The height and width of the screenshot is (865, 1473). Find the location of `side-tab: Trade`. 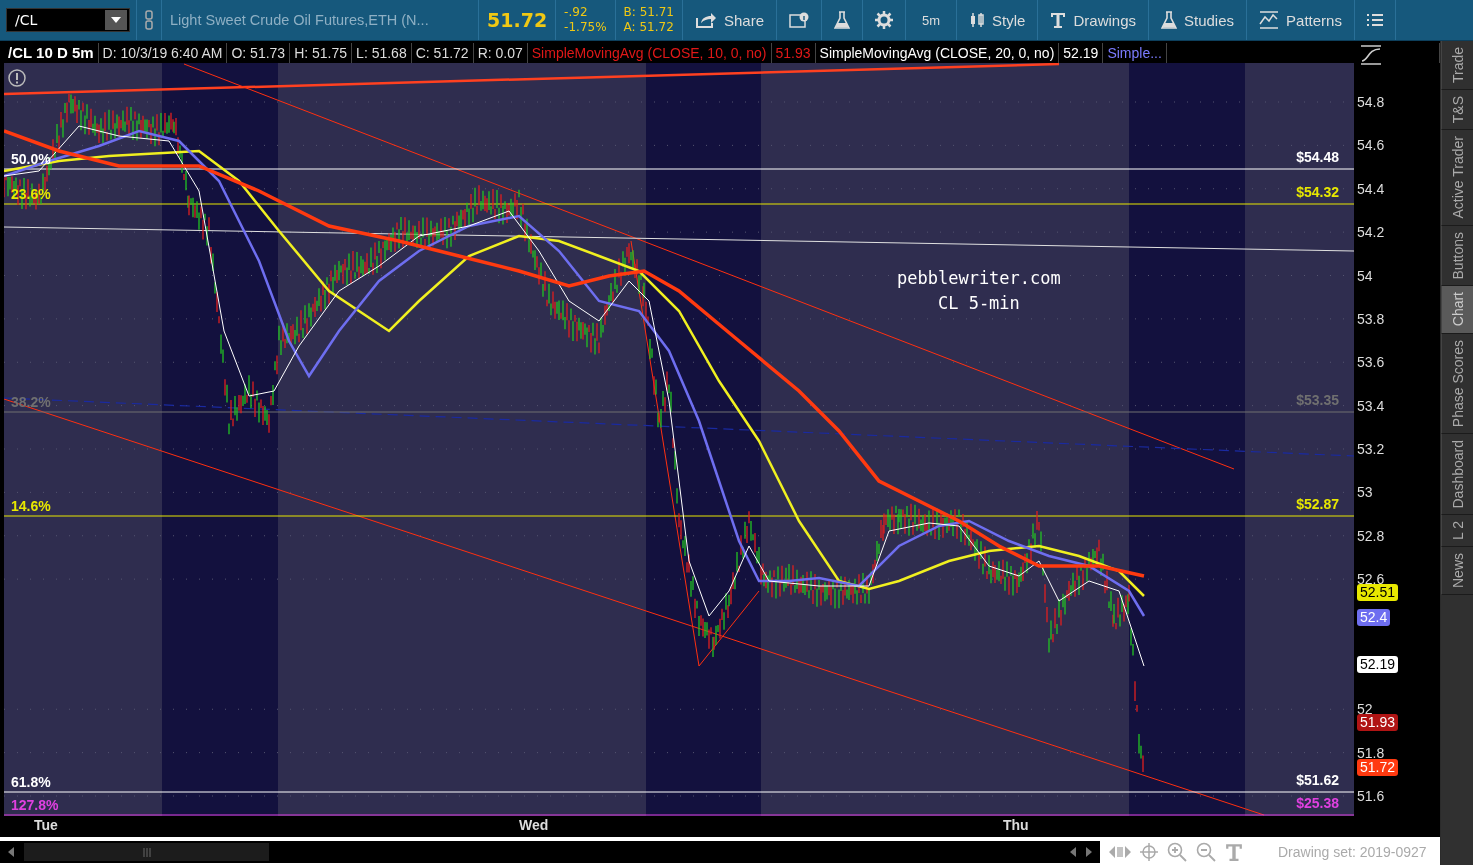

side-tab: Trade is located at coordinates (1457, 66).